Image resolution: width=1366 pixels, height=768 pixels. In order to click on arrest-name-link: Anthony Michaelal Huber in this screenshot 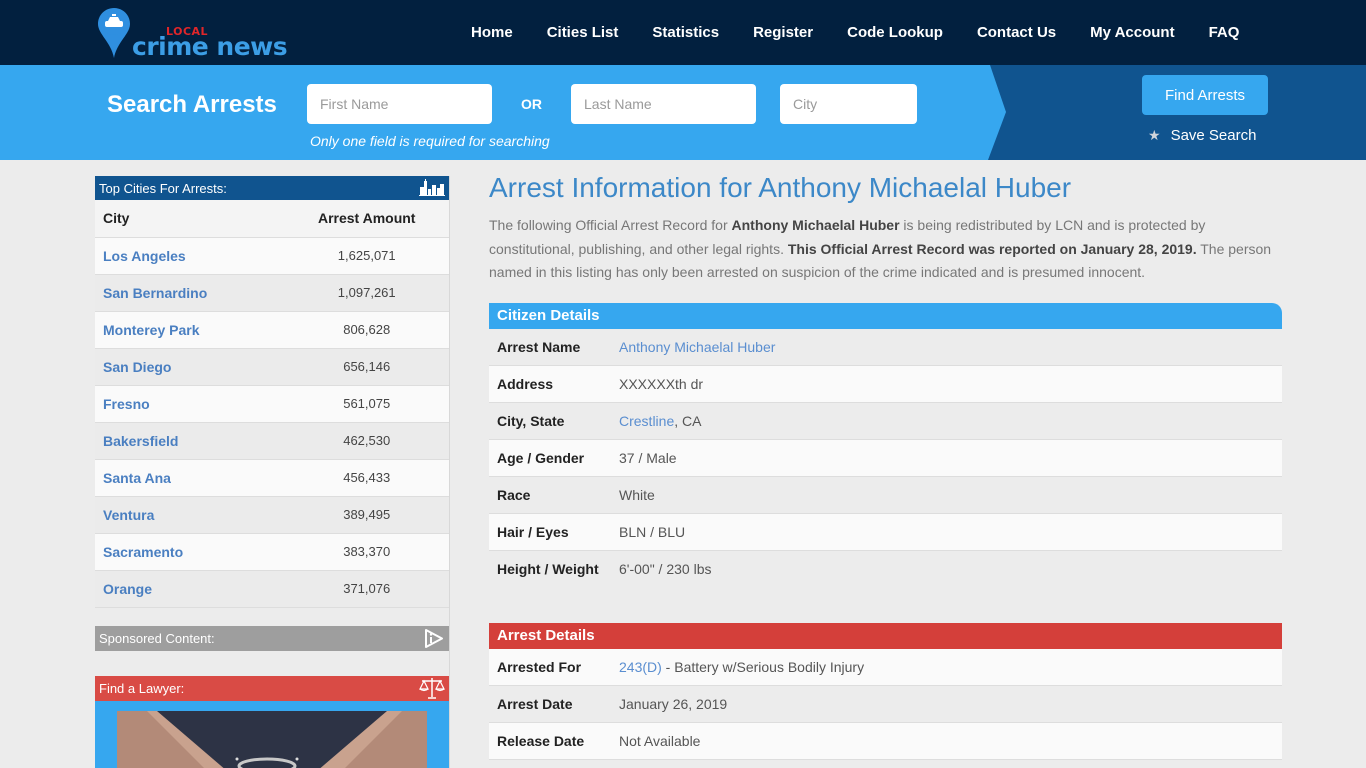, I will do `click(697, 347)`.